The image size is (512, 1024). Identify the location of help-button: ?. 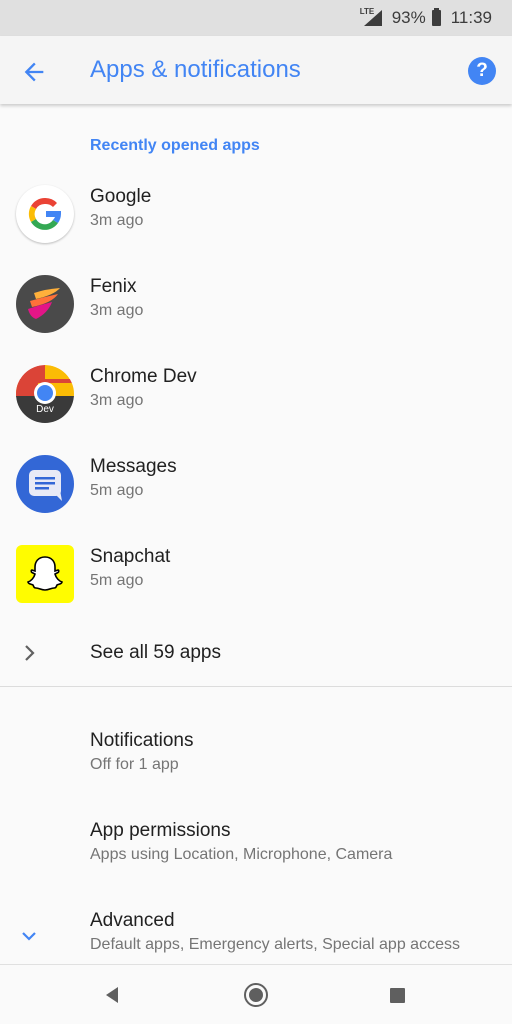
(482, 71).